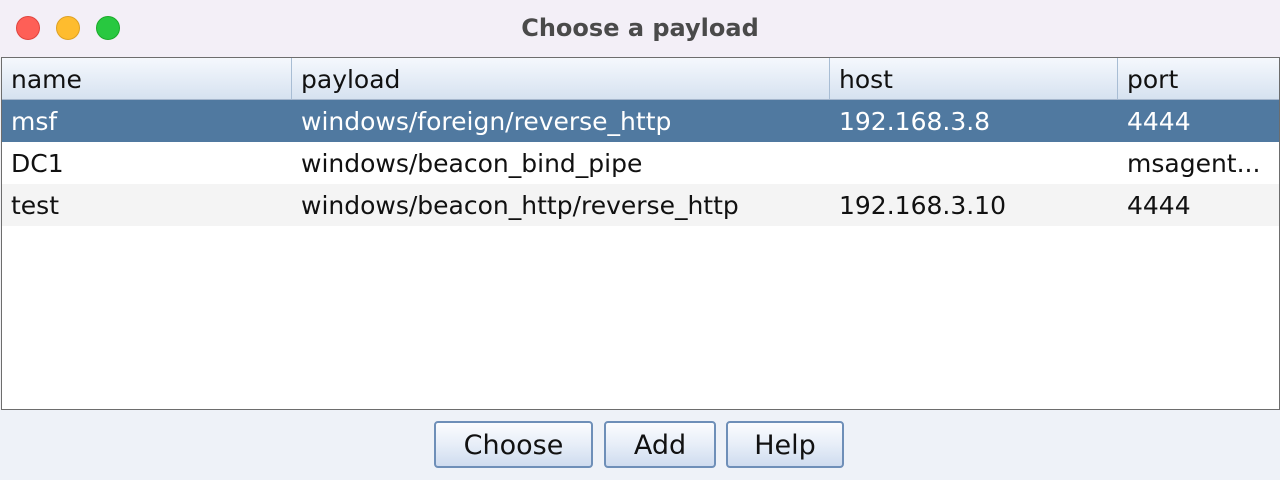 The height and width of the screenshot is (480, 1280). Describe the element at coordinates (974, 163) in the screenshot. I see `cell-host` at that location.